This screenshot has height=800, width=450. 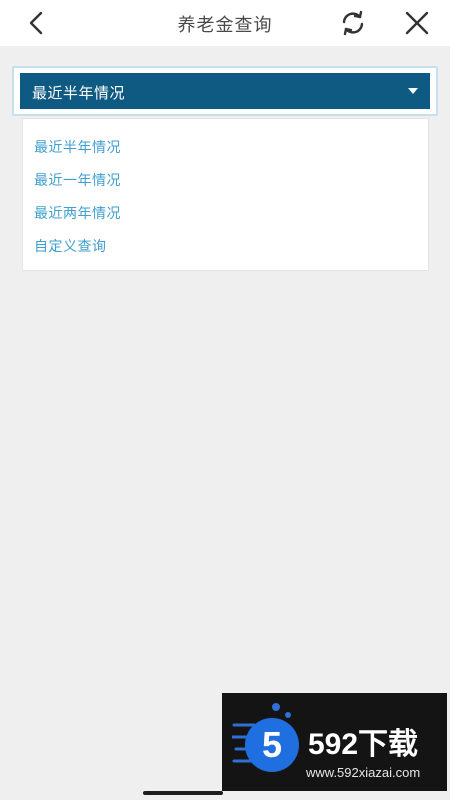 I want to click on page-title: 养老金查询, so click(x=225, y=25).